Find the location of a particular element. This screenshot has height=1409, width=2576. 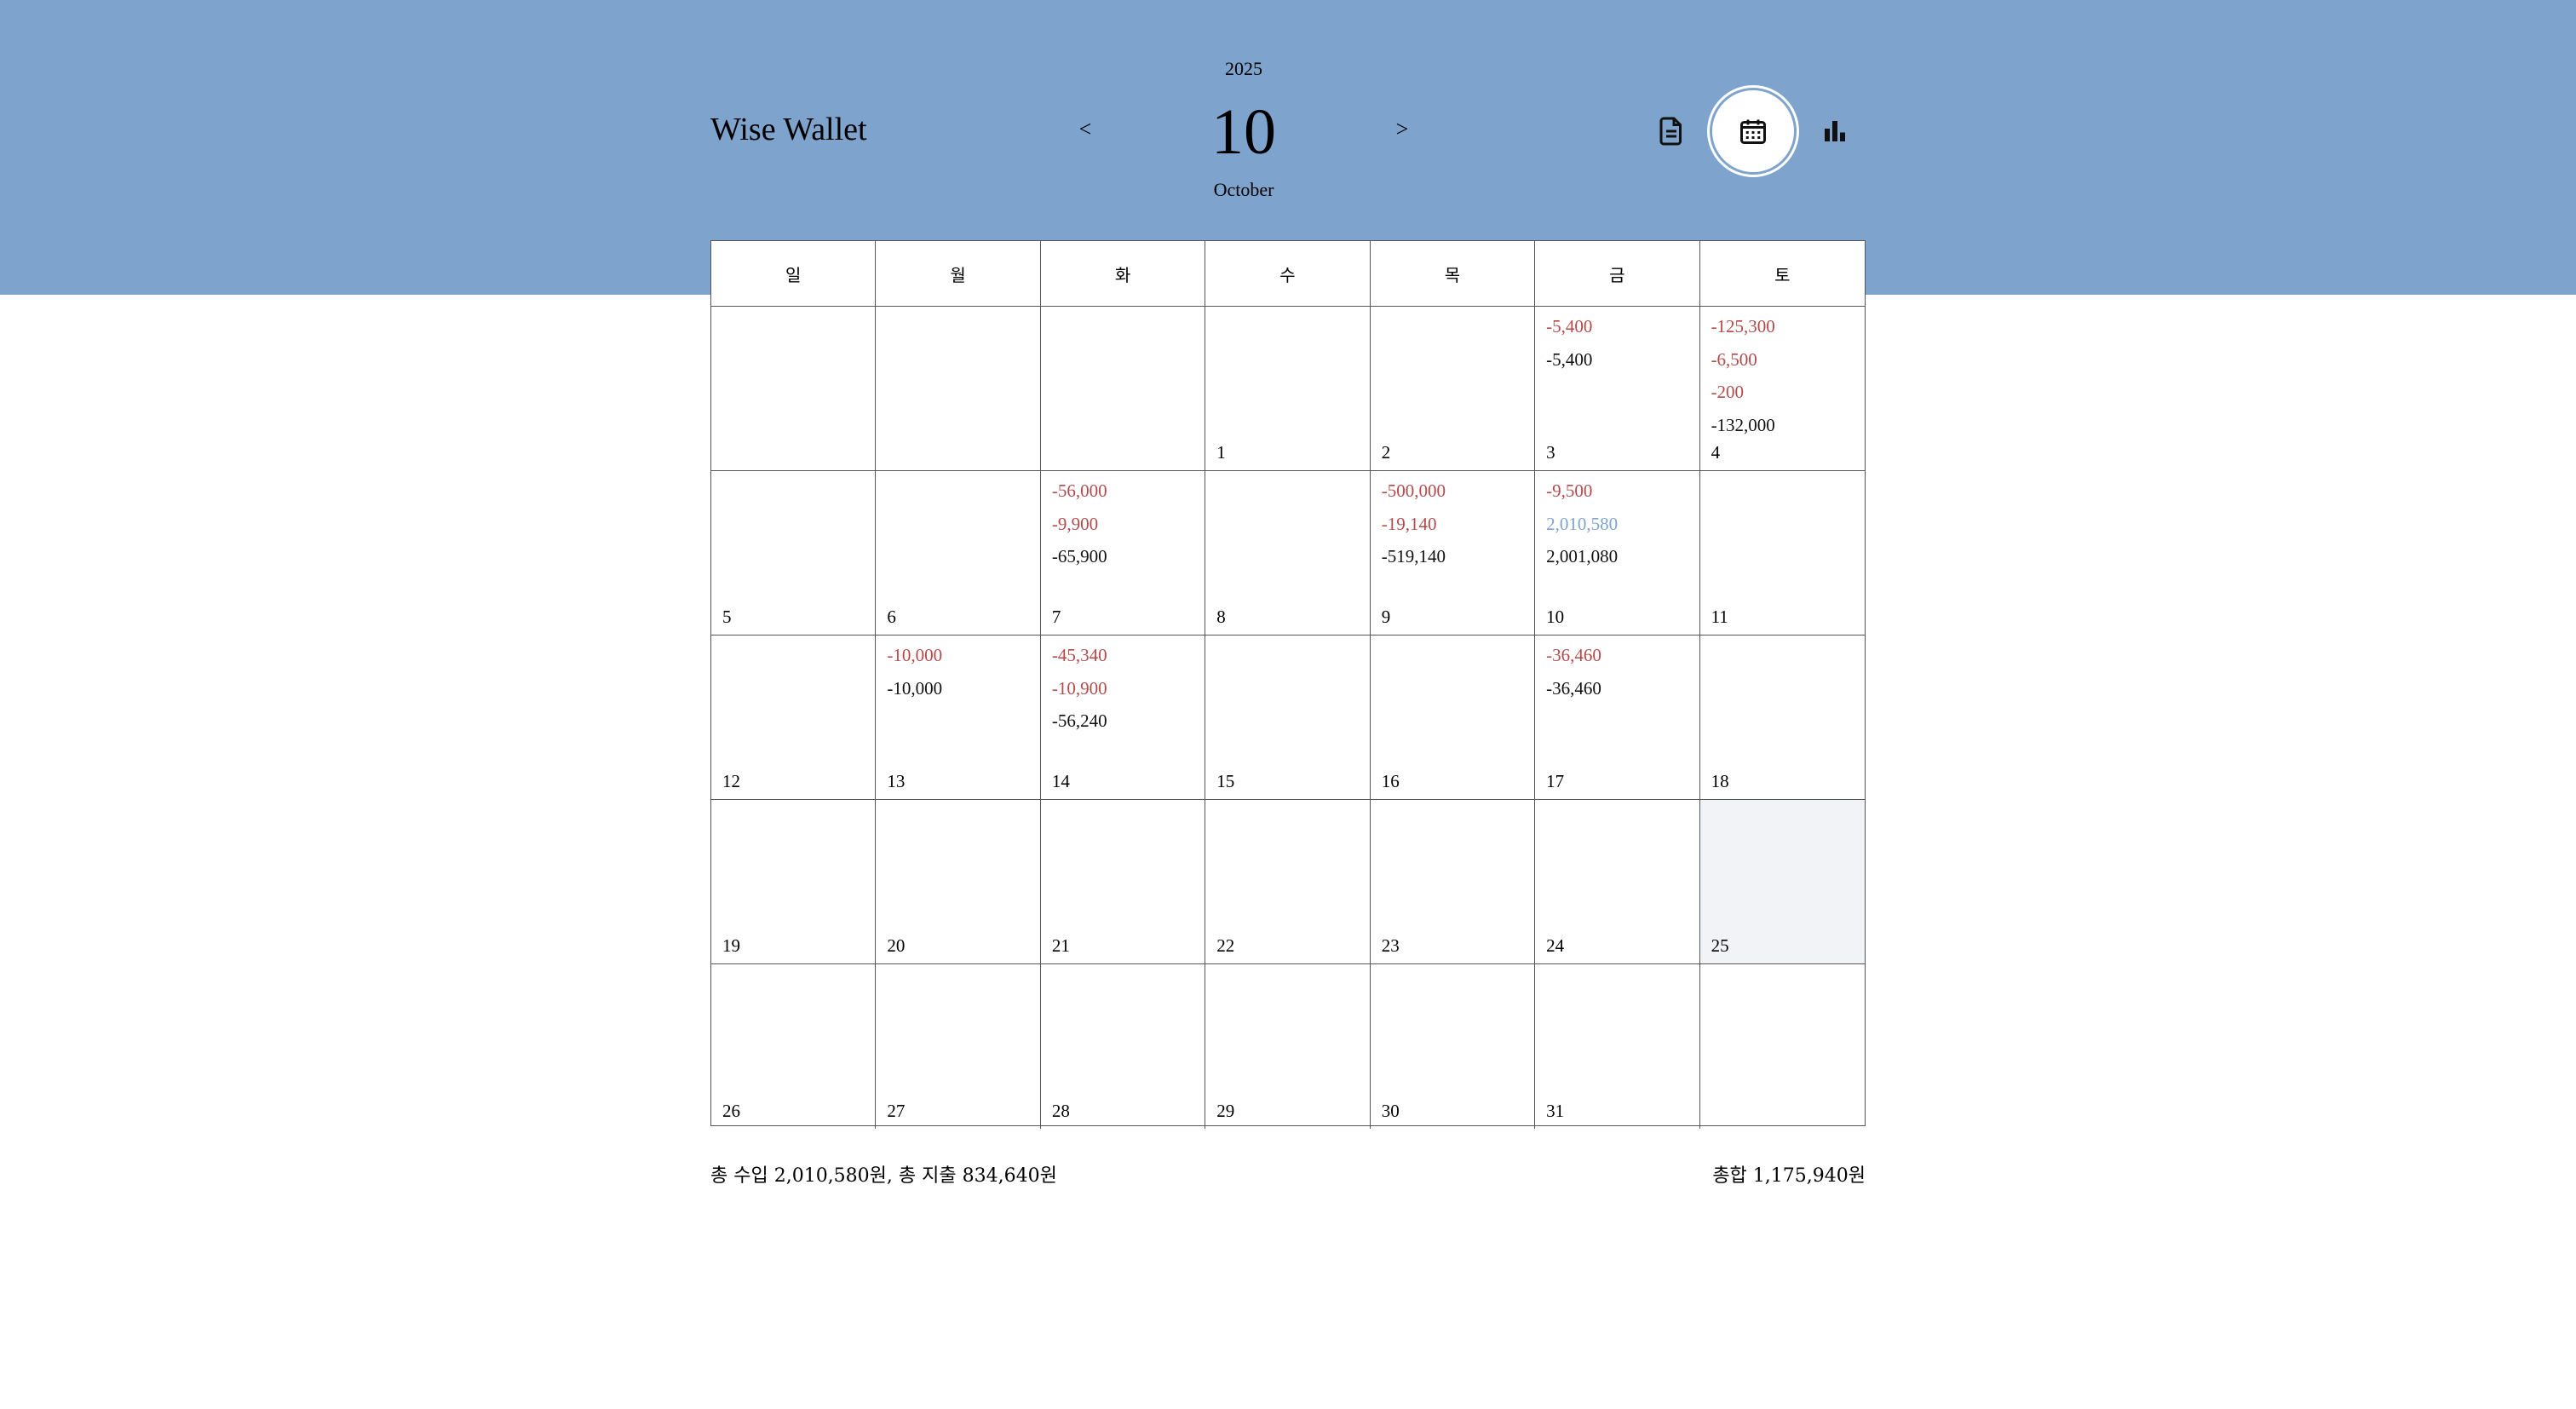

day-number: 7 is located at coordinates (1056, 617).